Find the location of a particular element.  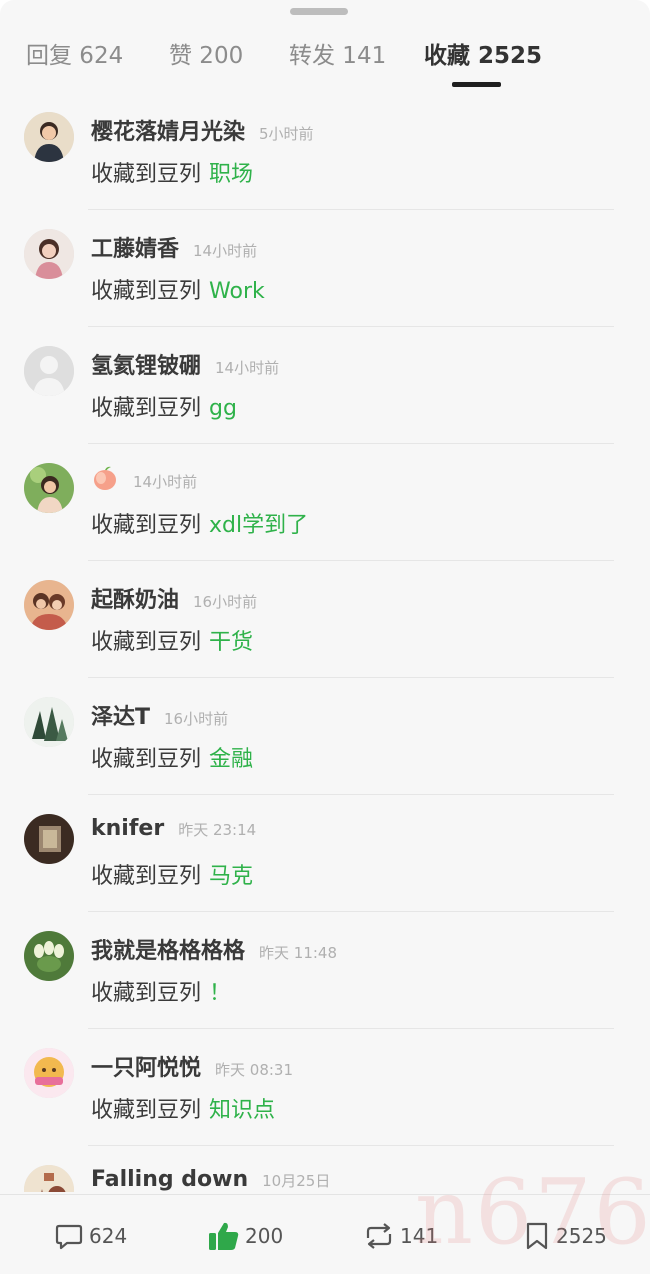

user-name-line: 樱花落婧月光染 5小时前 is located at coordinates (202, 130).